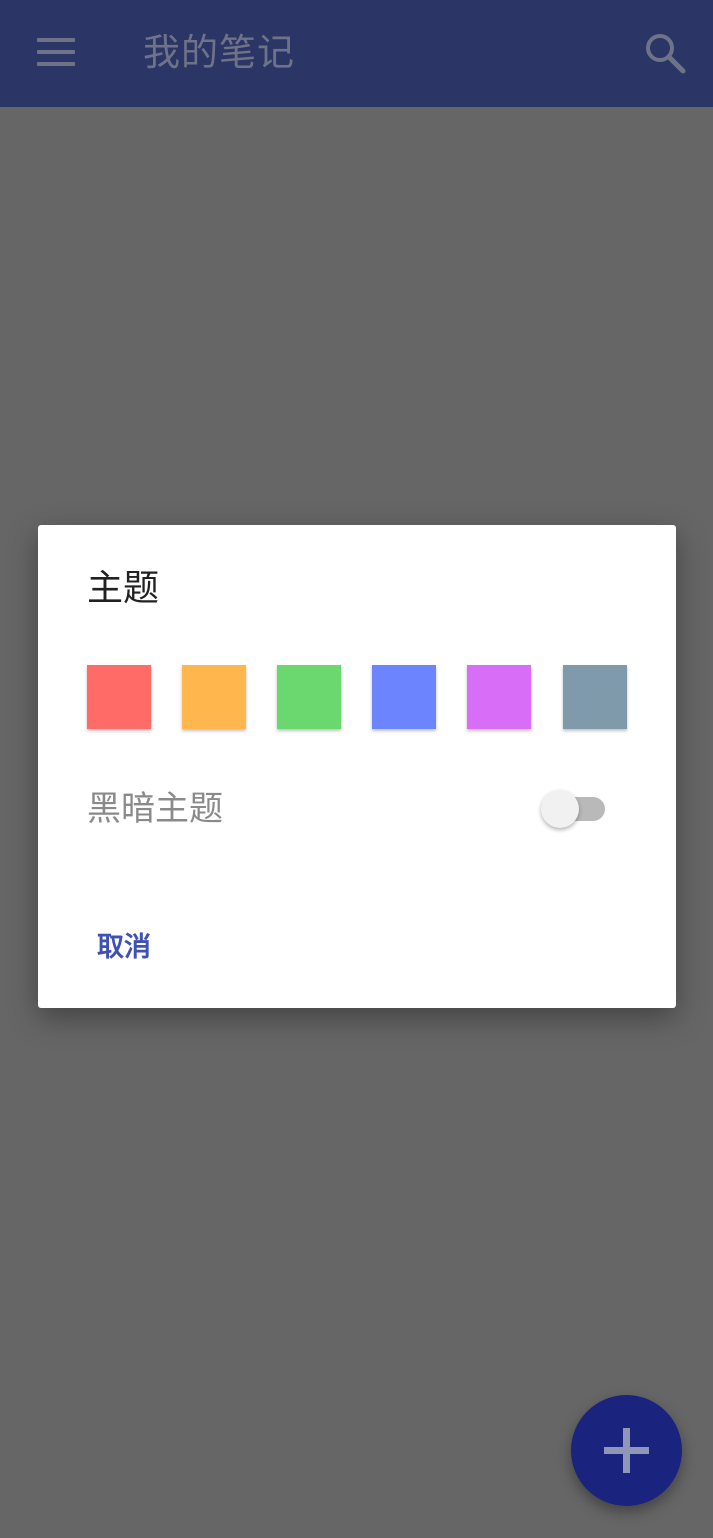 This screenshot has width=713, height=1538. I want to click on theme-swatch-bluegrey, so click(595, 697).